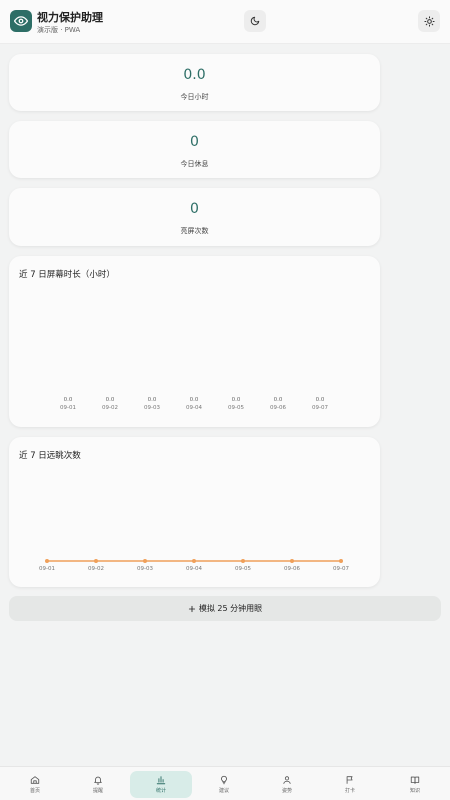 The width and height of the screenshot is (450, 800). I want to click on lightbulb-icon, so click(224, 780).